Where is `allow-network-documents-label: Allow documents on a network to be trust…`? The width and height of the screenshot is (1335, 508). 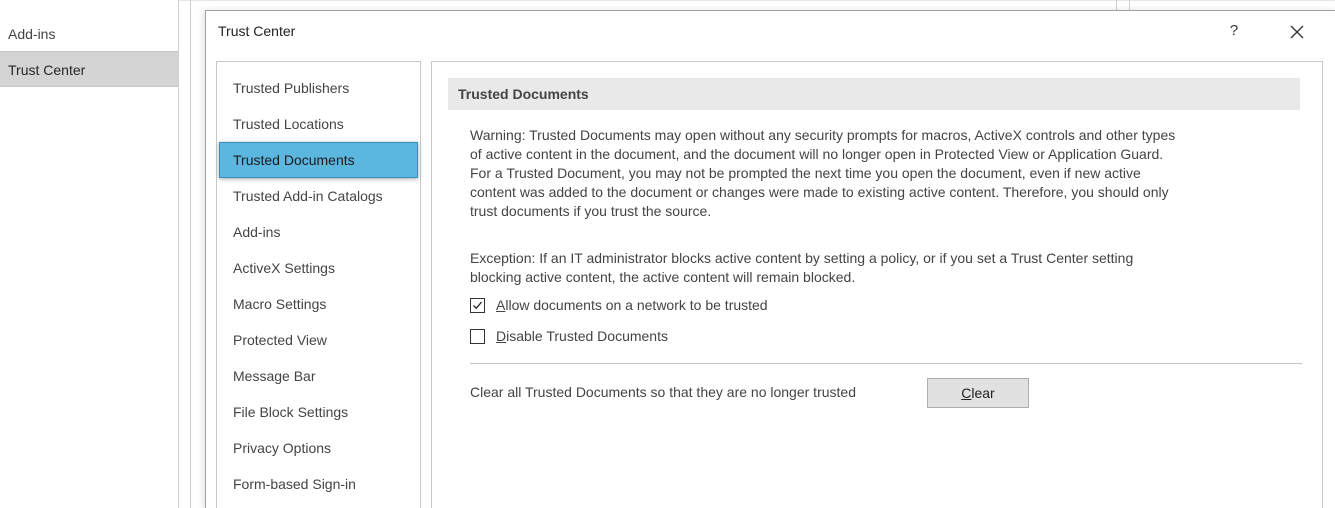 allow-network-documents-label: Allow documents on a network to be trust… is located at coordinates (632, 305).